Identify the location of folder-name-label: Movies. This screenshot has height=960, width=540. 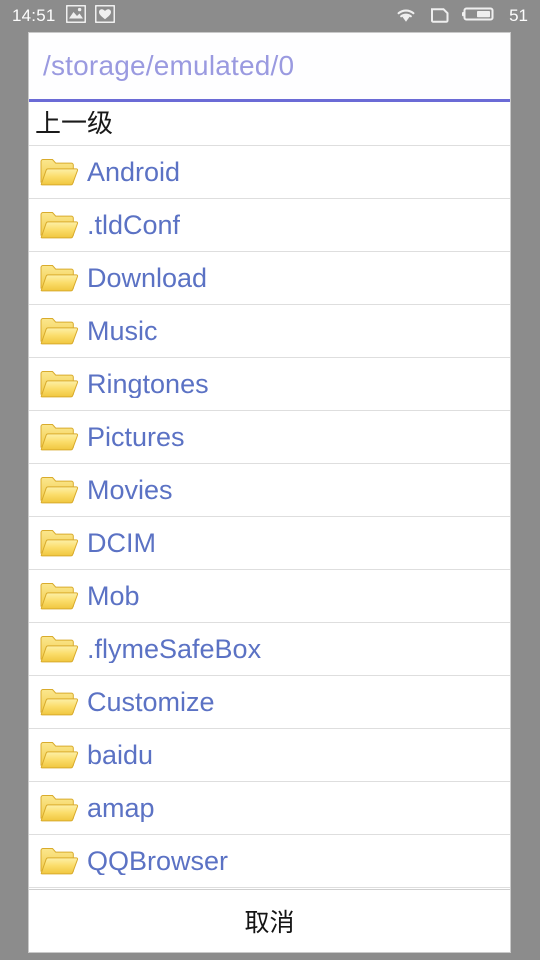
(130, 490).